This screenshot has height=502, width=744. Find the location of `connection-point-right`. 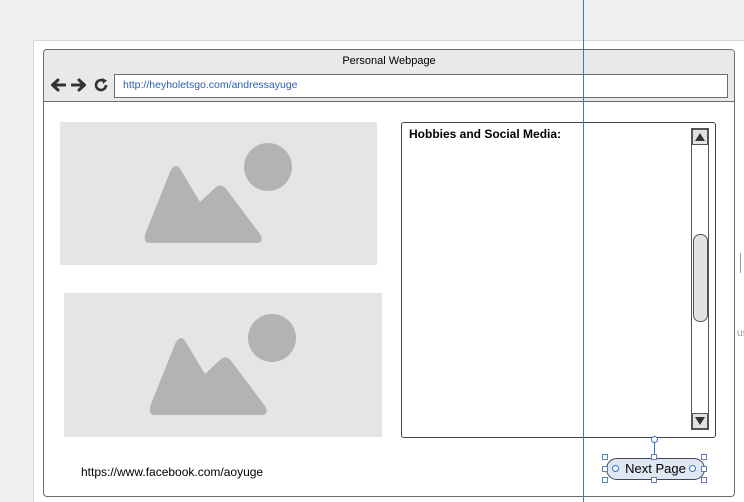

connection-point-right is located at coordinates (692, 468).